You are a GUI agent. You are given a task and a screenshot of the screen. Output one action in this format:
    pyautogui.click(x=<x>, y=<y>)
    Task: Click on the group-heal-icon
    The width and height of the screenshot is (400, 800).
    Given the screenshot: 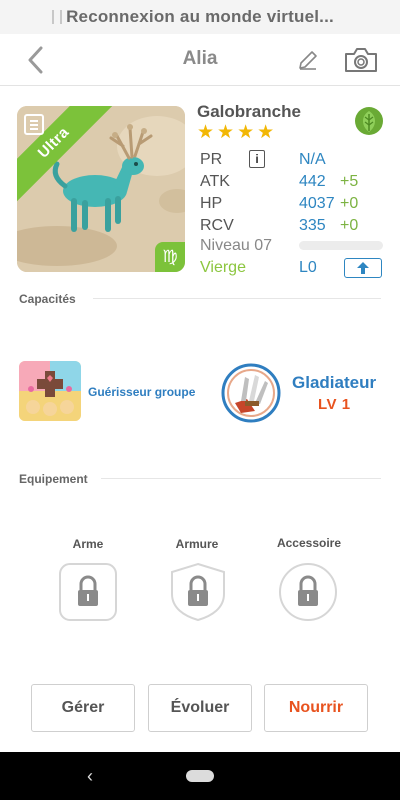 What is the action you would take?
    pyautogui.click(x=50, y=391)
    